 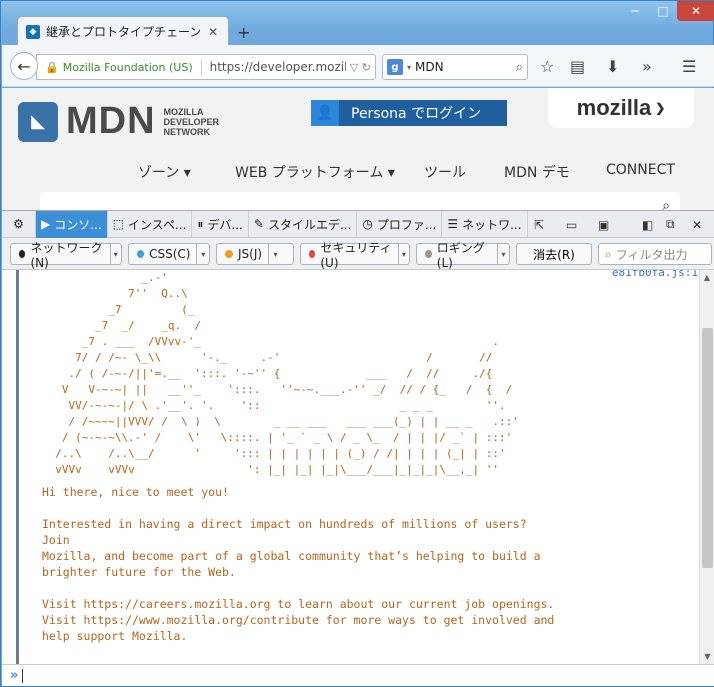 What do you see at coordinates (409, 113) in the screenshot?
I see `persona-login-button: 👤 Persona でログイン` at bounding box center [409, 113].